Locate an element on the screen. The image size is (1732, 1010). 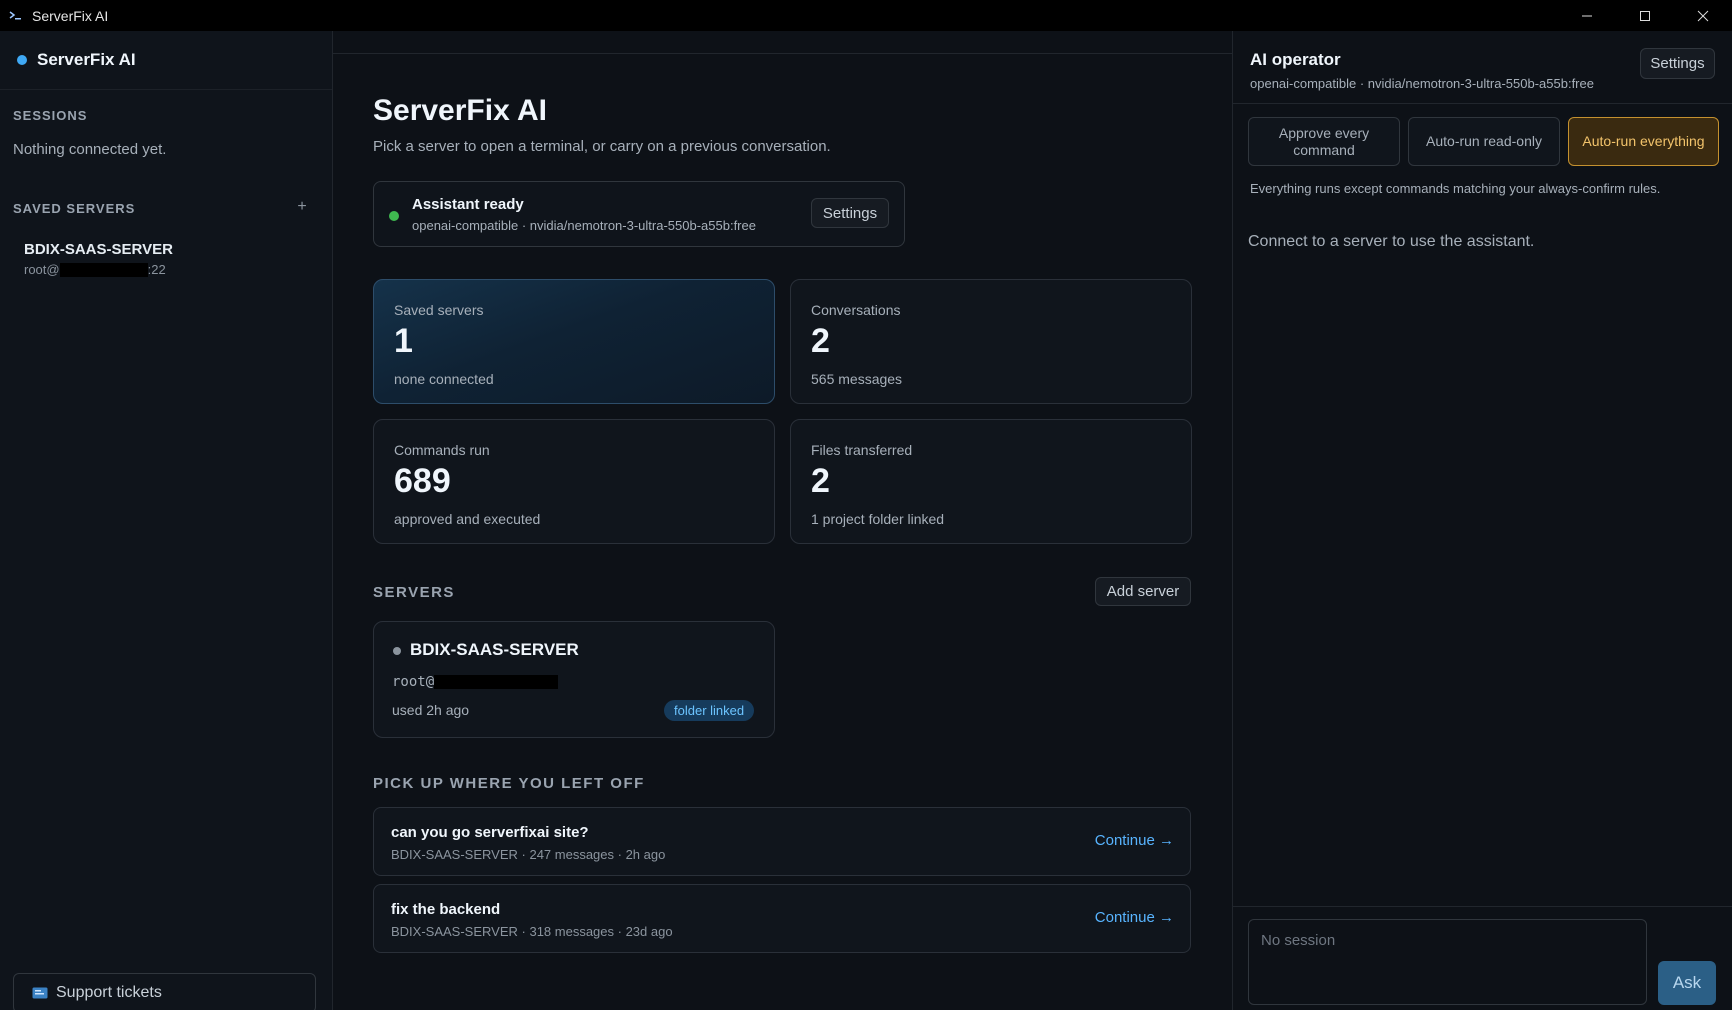
stat-card-commands-run: Commands run 689 approved and executed is located at coordinates (574, 481).